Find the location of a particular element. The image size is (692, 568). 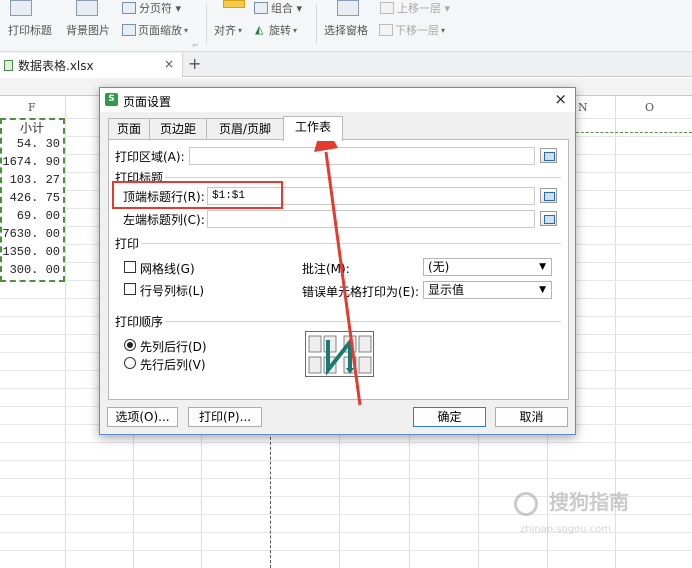

watermark-logo-icon is located at coordinates (526, 503).